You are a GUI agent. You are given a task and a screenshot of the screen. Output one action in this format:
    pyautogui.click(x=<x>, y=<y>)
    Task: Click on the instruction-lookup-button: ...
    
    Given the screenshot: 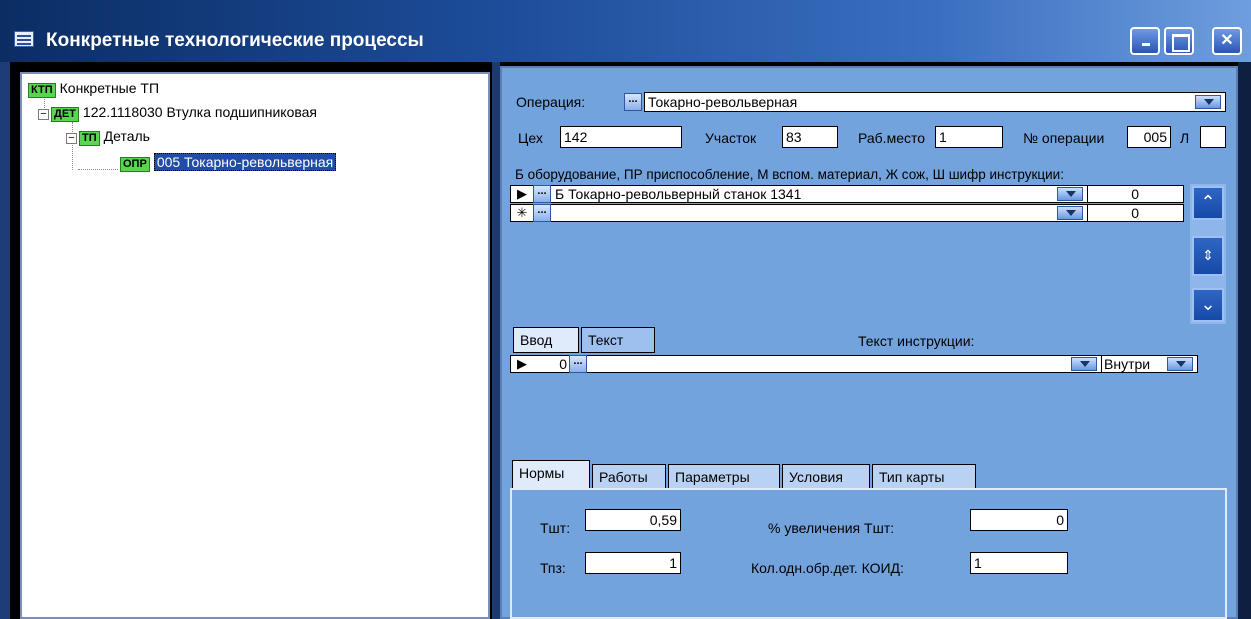 What is the action you would take?
    pyautogui.click(x=578, y=364)
    